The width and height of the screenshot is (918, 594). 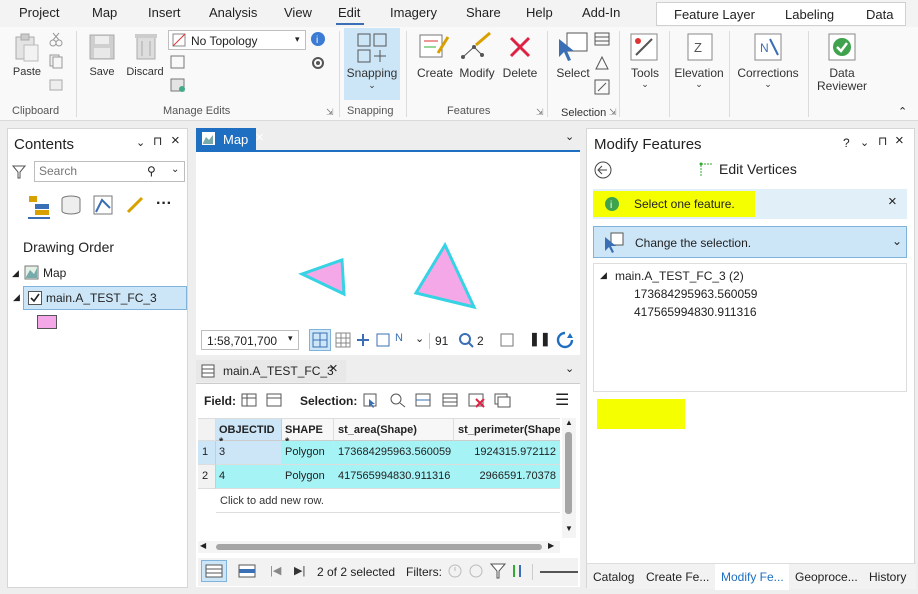 I want to click on menu-view: View, so click(x=298, y=12).